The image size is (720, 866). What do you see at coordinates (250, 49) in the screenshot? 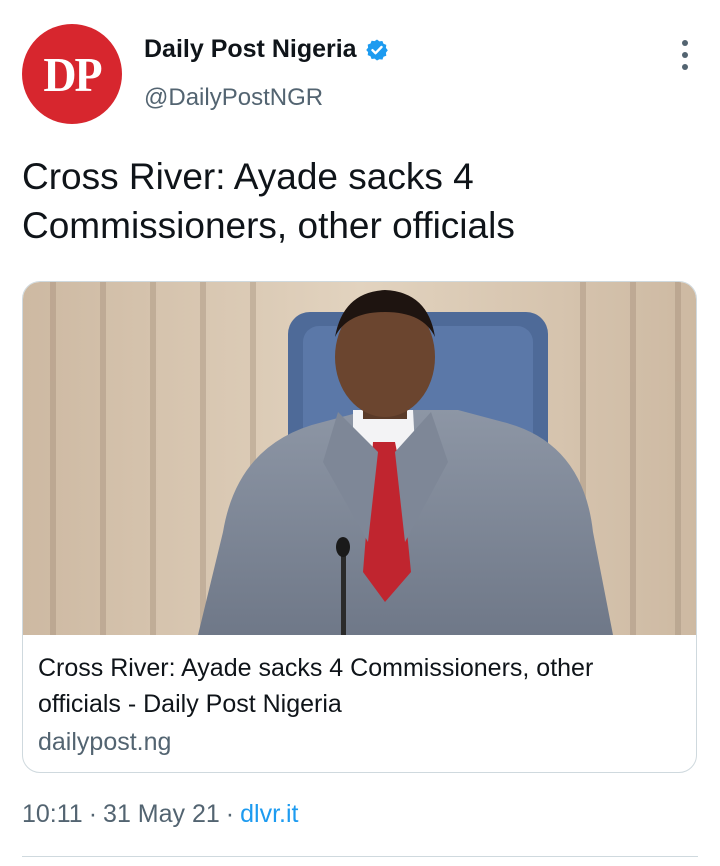
I see `display-name: Daily Post Nigeria` at bounding box center [250, 49].